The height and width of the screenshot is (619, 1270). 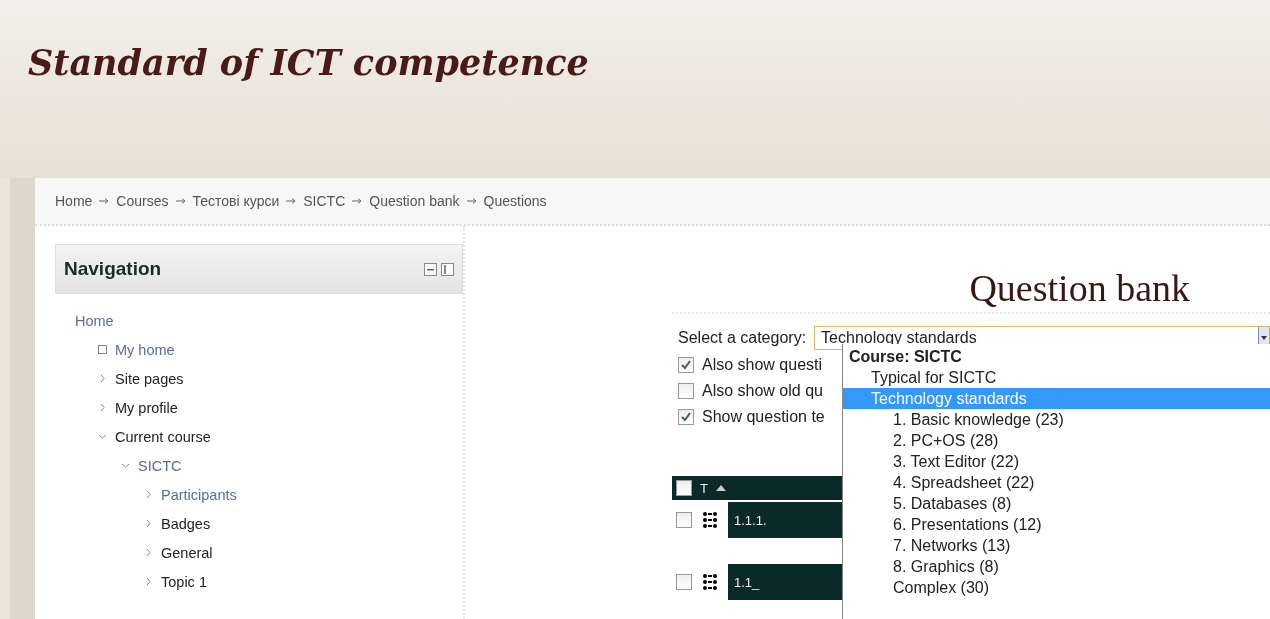 What do you see at coordinates (1056, 566) in the screenshot?
I see `dropdown-option: 8. Graphics (8)` at bounding box center [1056, 566].